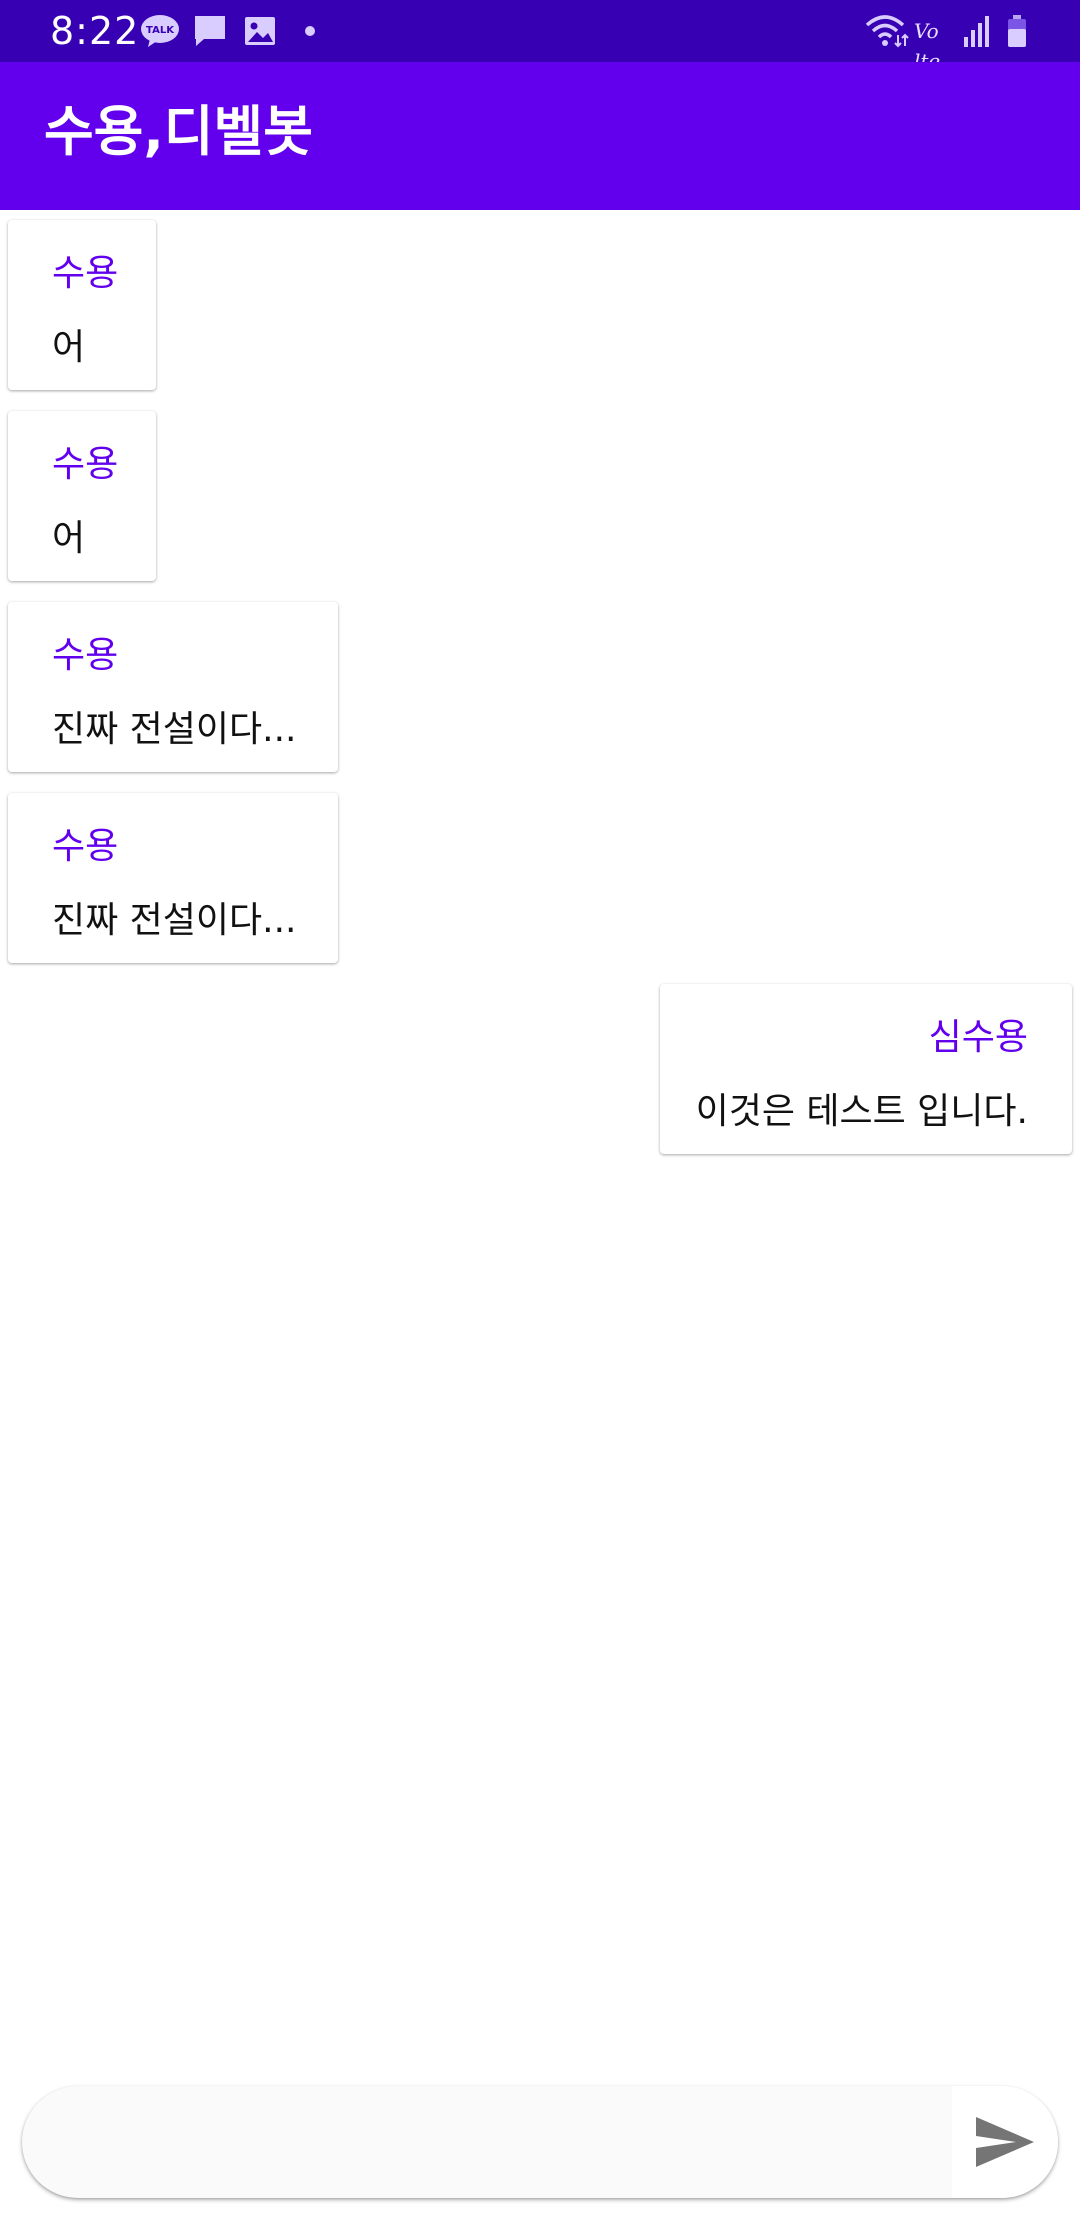 The image size is (1080, 2220). Describe the element at coordinates (1017, 31) in the screenshot. I see `battery-icon` at that location.